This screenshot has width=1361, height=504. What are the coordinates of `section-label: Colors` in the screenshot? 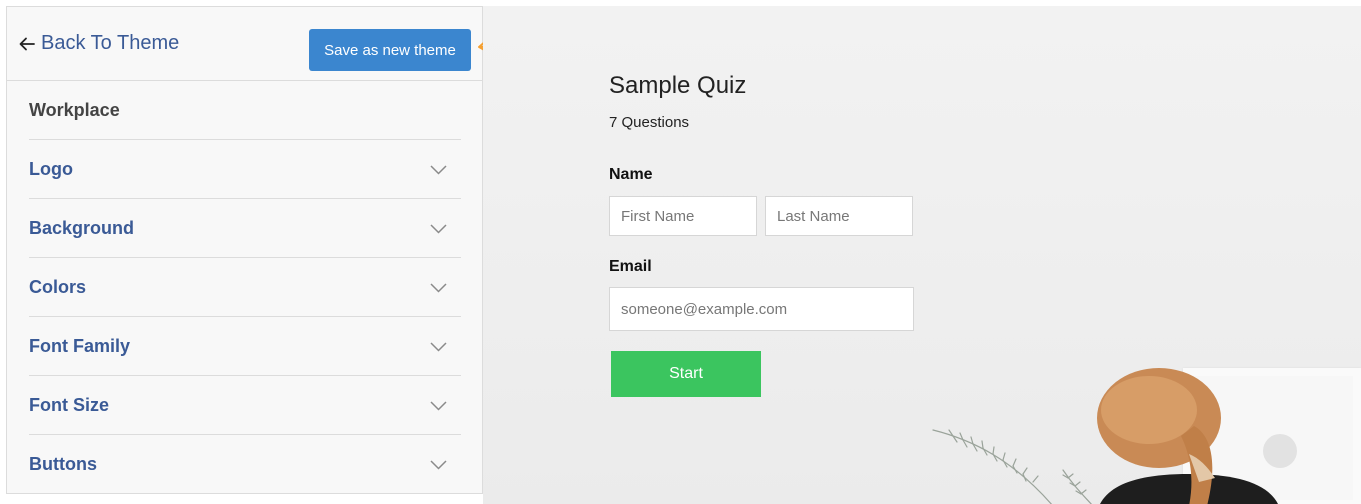 It's located at (58, 287).